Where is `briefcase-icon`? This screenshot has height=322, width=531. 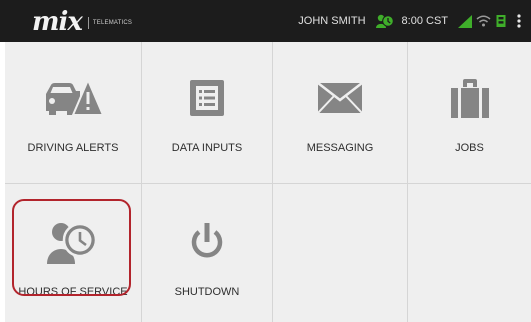
briefcase-icon is located at coordinates (469, 98).